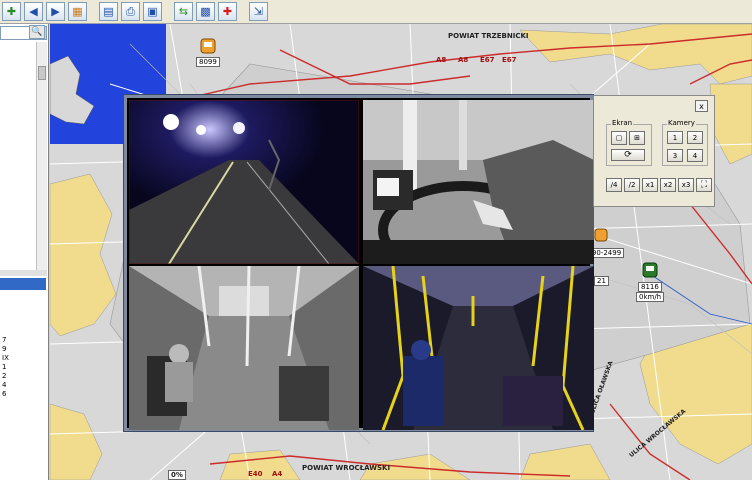 The image size is (752, 480). I want to click on layer-icon: ▤, so click(108, 11).